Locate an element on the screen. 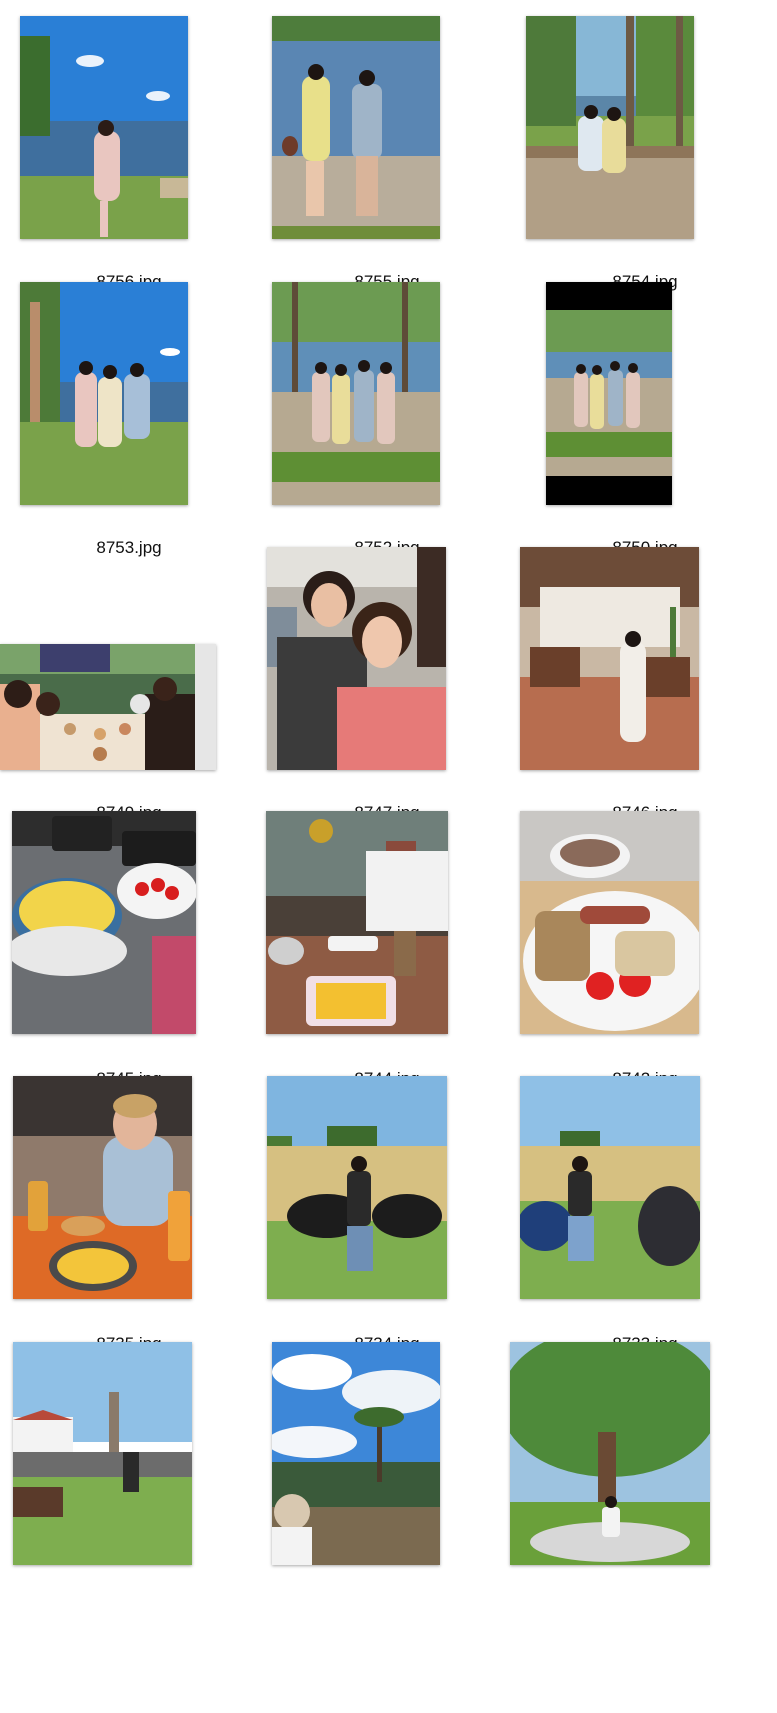 The image size is (777, 1713). file-item: 8735.jpg is located at coordinates (129, 1221).